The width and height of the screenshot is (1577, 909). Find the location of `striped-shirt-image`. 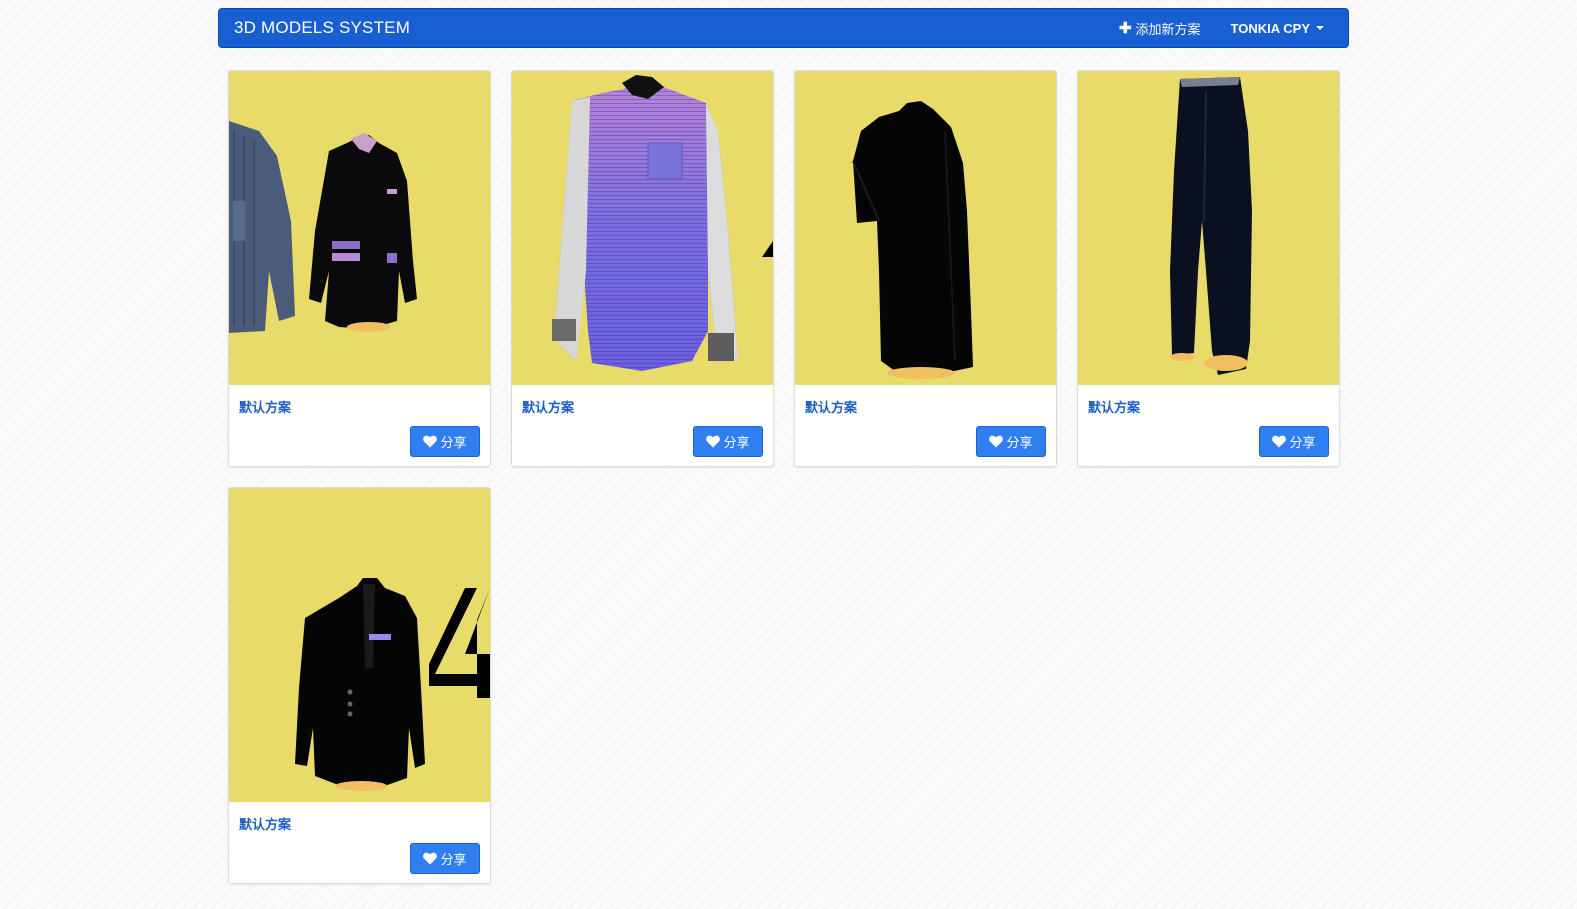

striped-shirt-image is located at coordinates (642, 228).